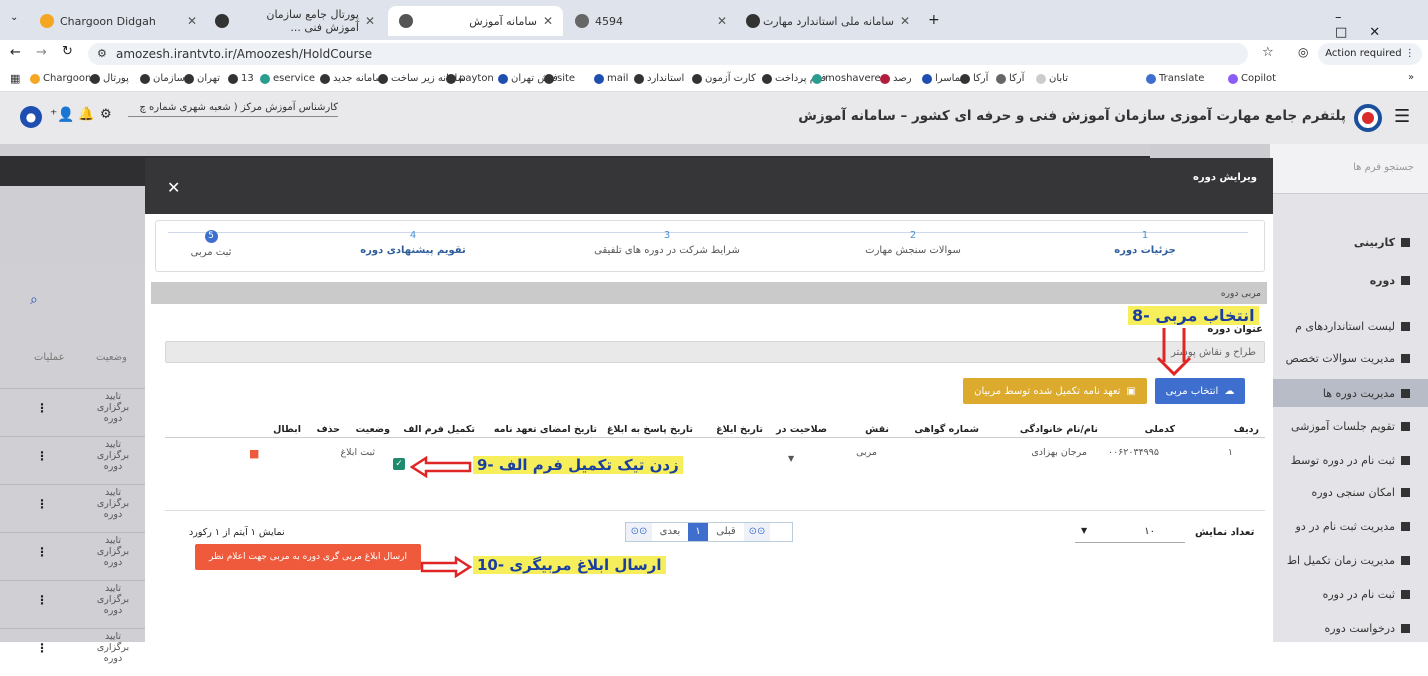 The width and height of the screenshot is (1428, 676). What do you see at coordinates (247, 78) in the screenshot?
I see `bookmark-label: 13` at bounding box center [247, 78].